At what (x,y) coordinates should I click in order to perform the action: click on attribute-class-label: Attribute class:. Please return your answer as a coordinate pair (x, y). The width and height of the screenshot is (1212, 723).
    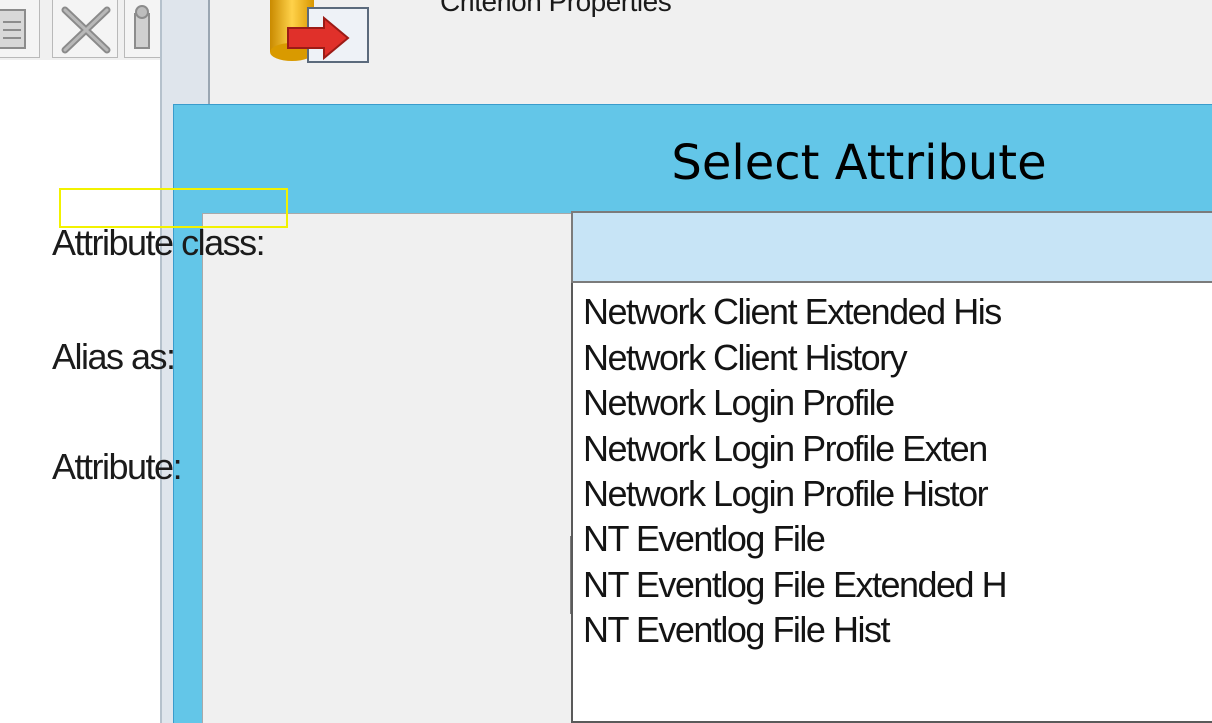
    Looking at the image, I should click on (159, 242).